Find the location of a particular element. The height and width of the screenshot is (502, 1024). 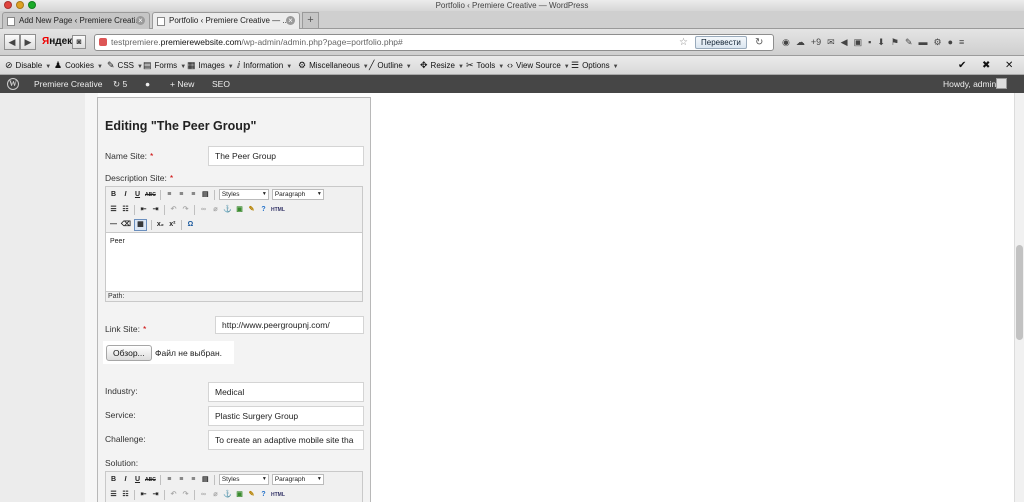

zoom-window-button is located at coordinates (32, 5).